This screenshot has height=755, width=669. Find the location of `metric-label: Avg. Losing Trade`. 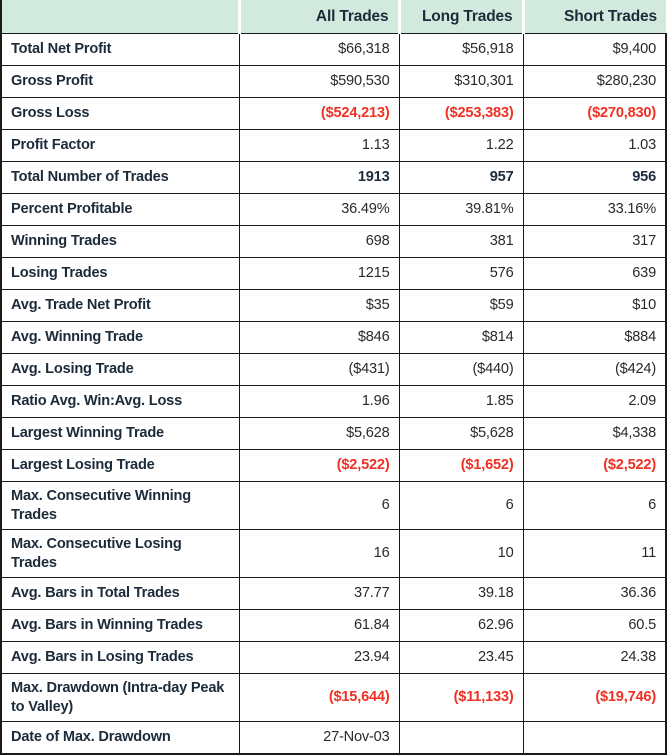

metric-label: Avg. Losing Trade is located at coordinates (72, 369).